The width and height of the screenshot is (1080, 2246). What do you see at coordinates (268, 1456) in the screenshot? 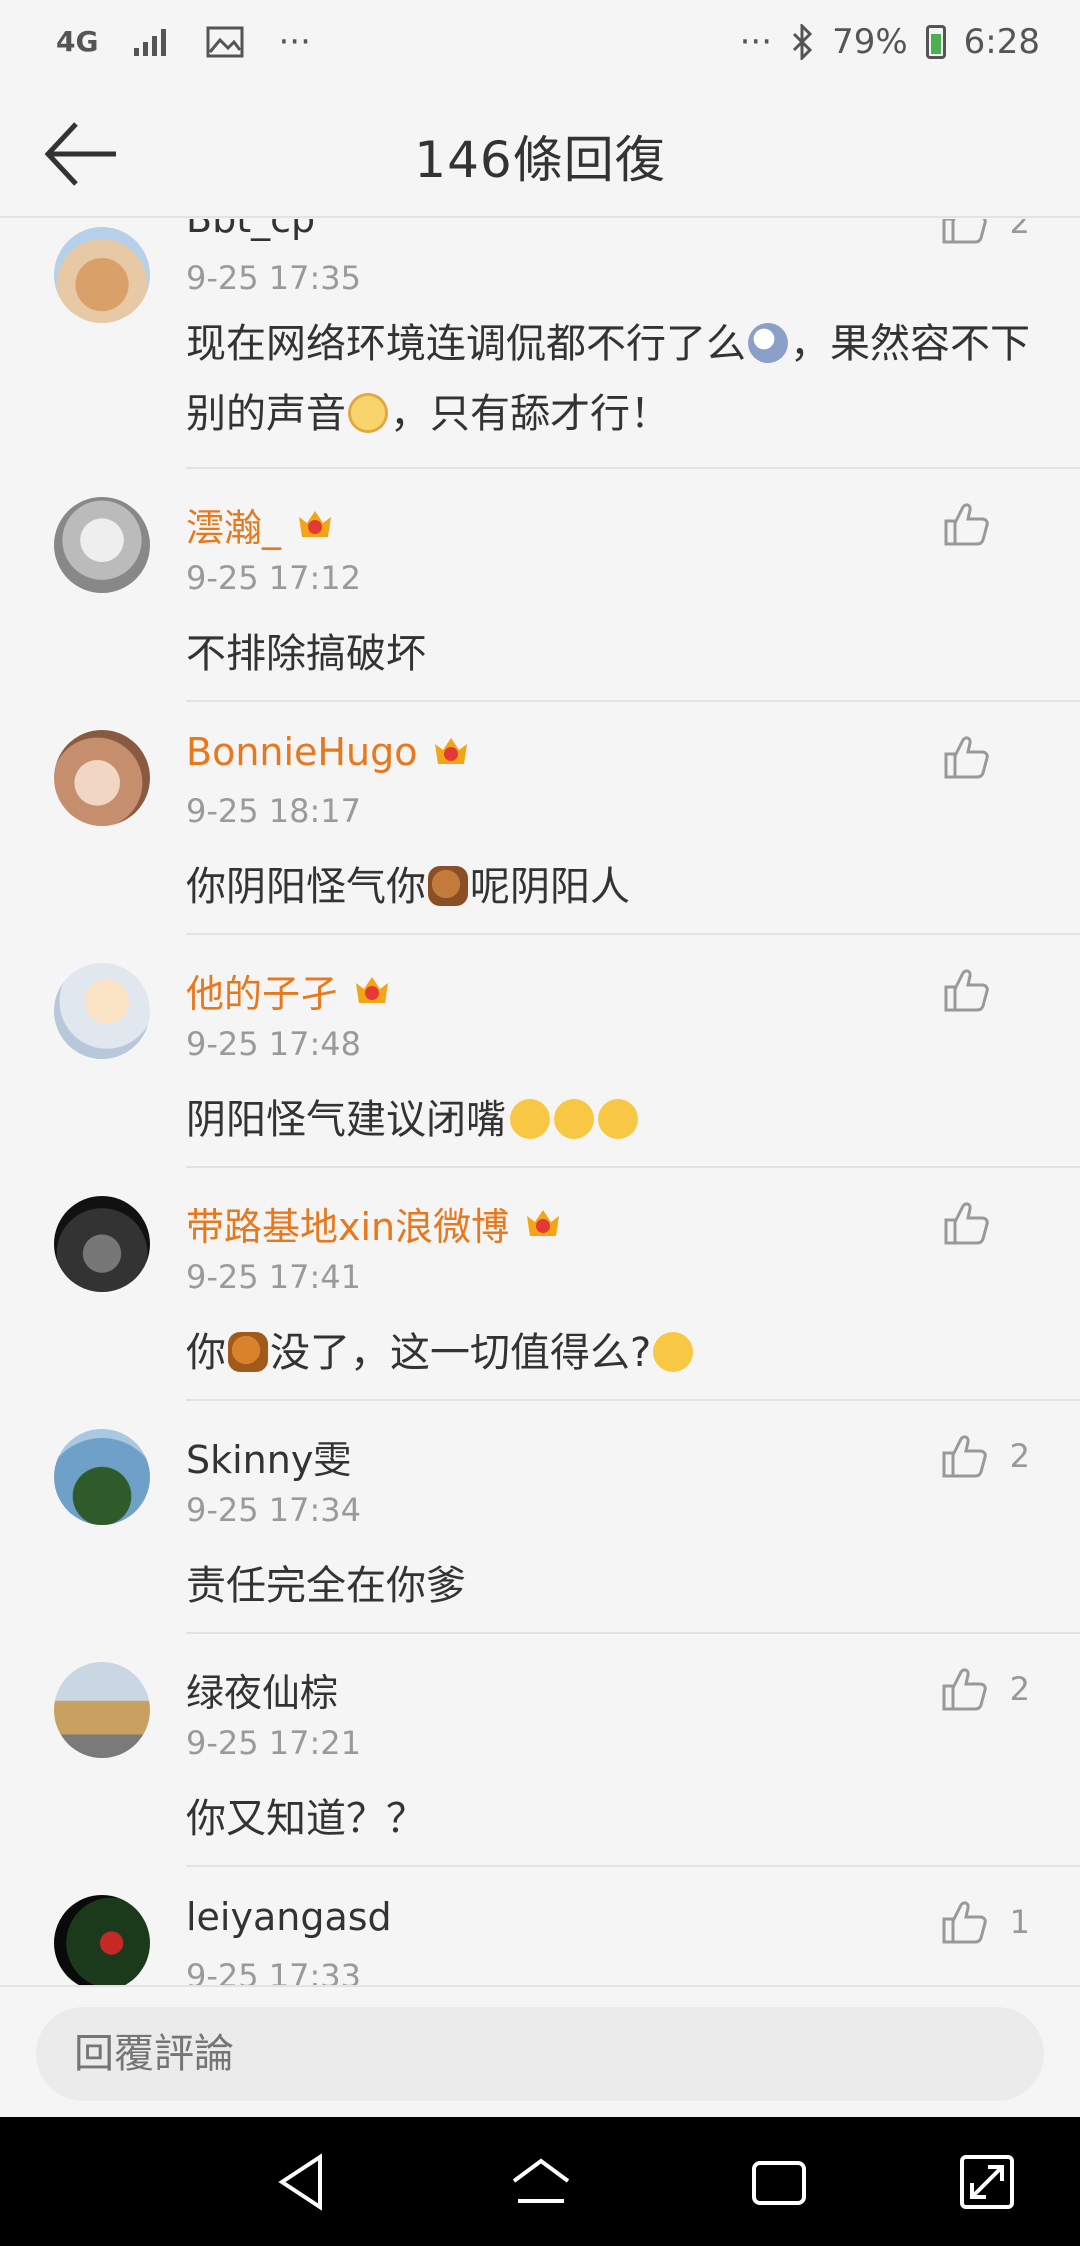
I see `username: Skinny雯` at bounding box center [268, 1456].